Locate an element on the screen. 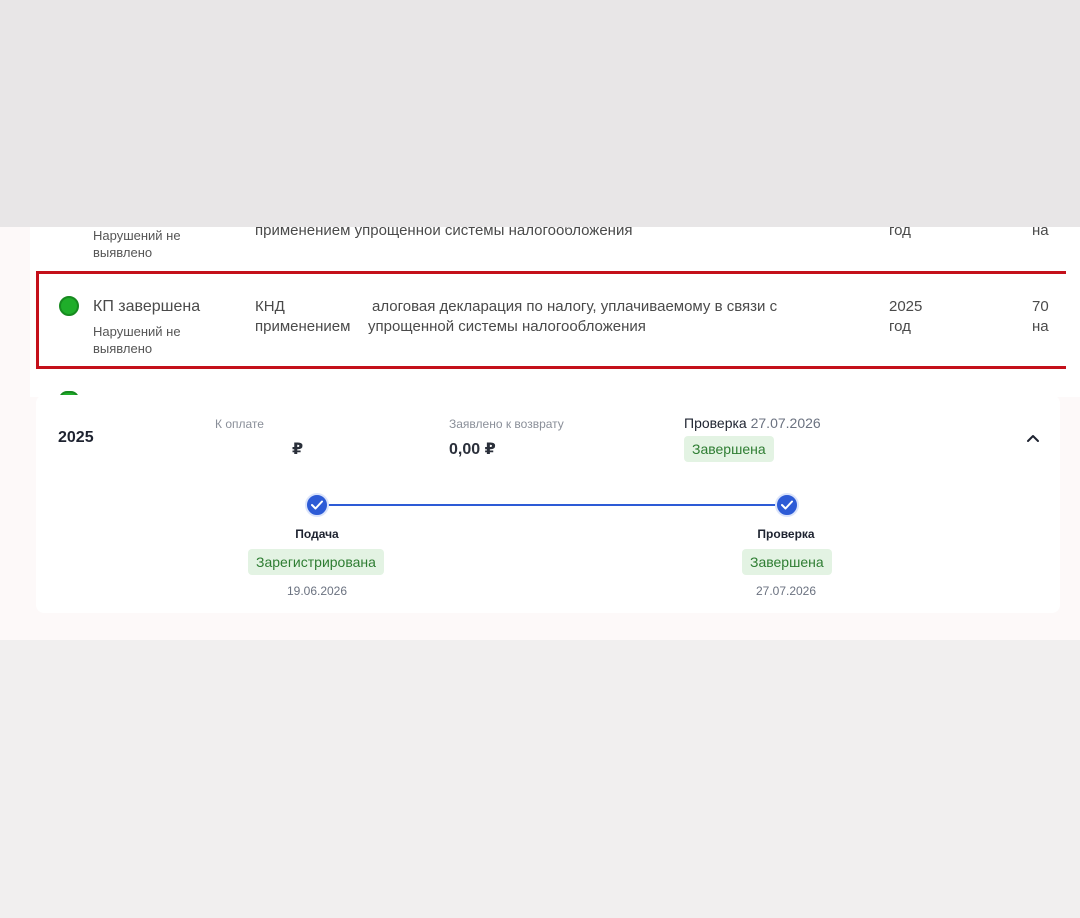 This screenshot has height=918, width=1080. card-year: 2025 is located at coordinates (76, 437).